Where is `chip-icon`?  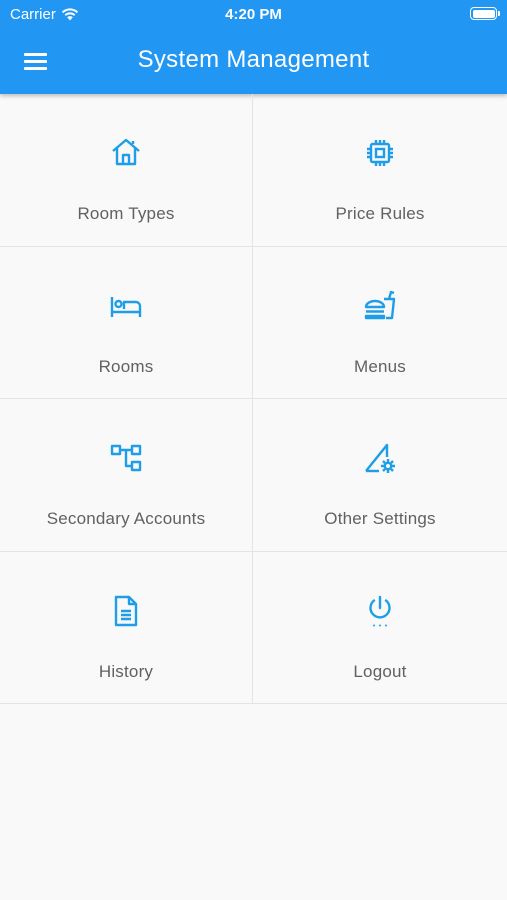
chip-icon is located at coordinates (380, 153).